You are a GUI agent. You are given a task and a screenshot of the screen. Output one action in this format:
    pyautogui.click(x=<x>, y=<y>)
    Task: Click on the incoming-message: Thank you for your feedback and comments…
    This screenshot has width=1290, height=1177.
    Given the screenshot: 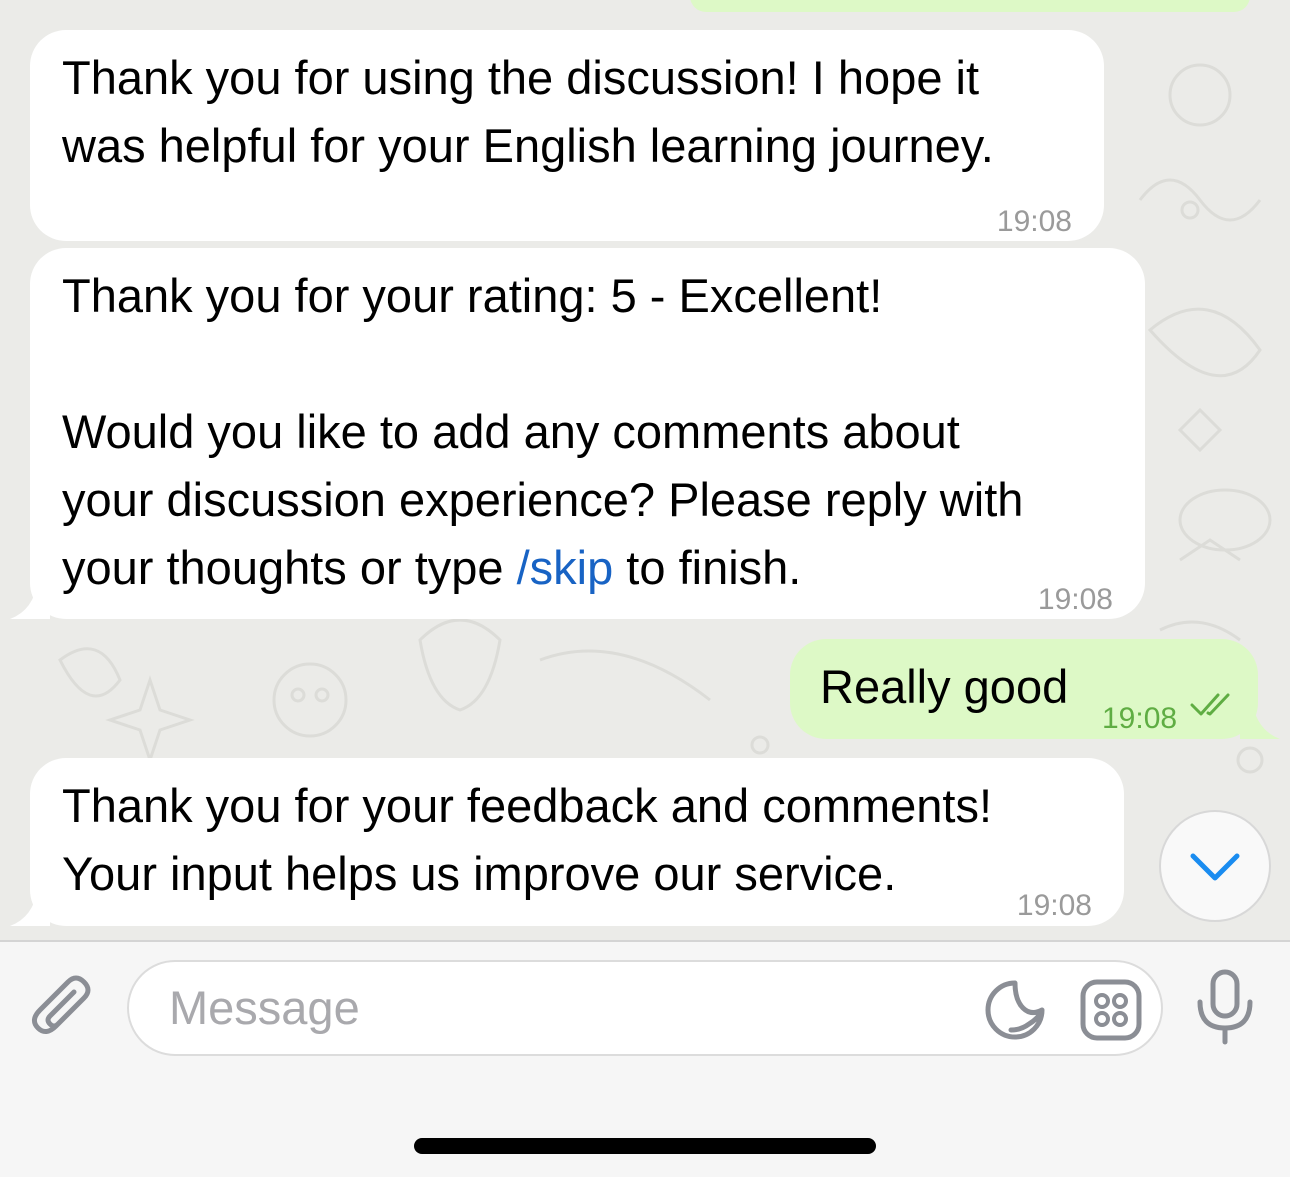 What is the action you would take?
    pyautogui.click(x=577, y=842)
    